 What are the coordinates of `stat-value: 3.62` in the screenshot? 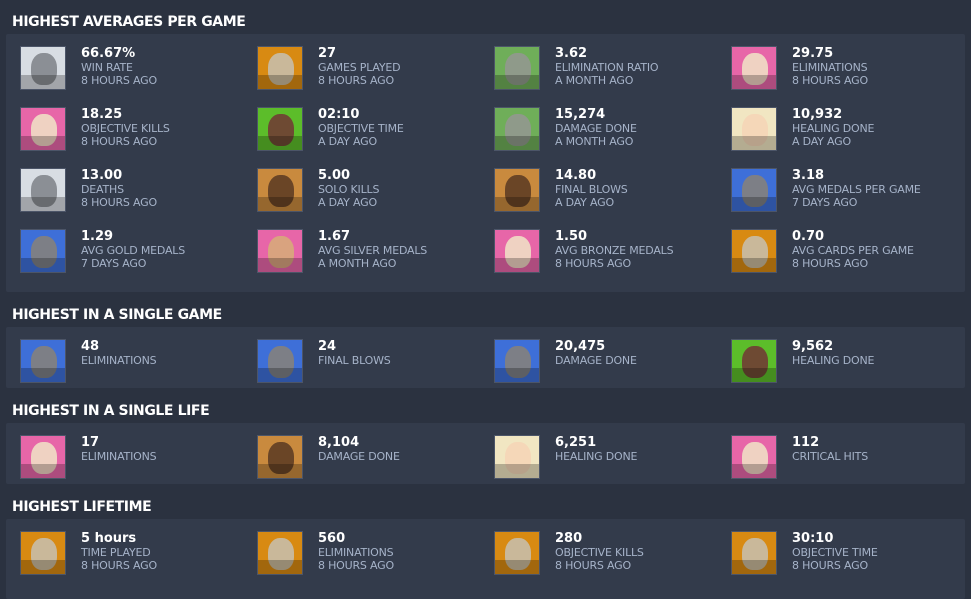 It's located at (571, 53).